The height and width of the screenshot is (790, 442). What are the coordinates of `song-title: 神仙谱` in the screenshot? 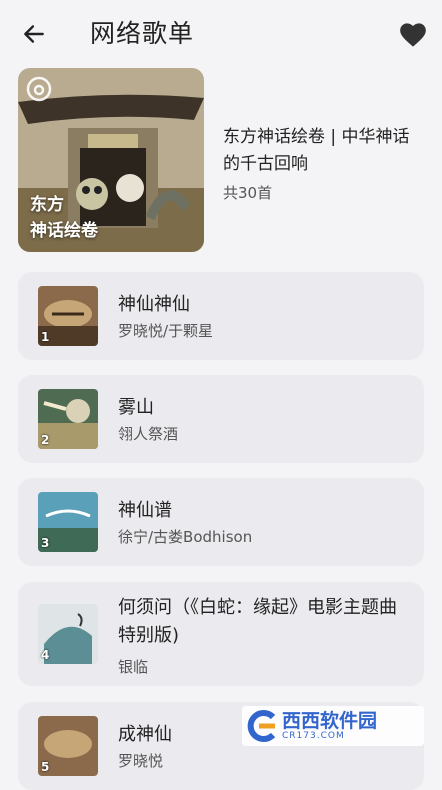 It's located at (145, 510).